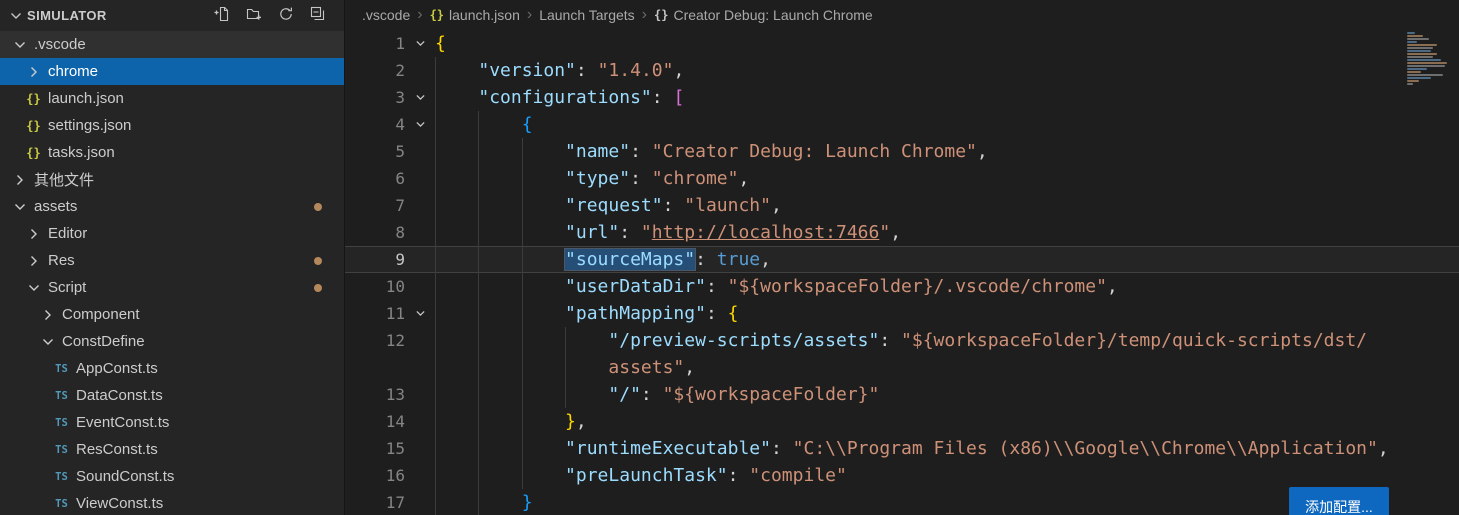 Image resolution: width=1459 pixels, height=515 pixels. Describe the element at coordinates (172, 98) in the screenshot. I see `tree-item-launch.json: {} launch.json` at that location.